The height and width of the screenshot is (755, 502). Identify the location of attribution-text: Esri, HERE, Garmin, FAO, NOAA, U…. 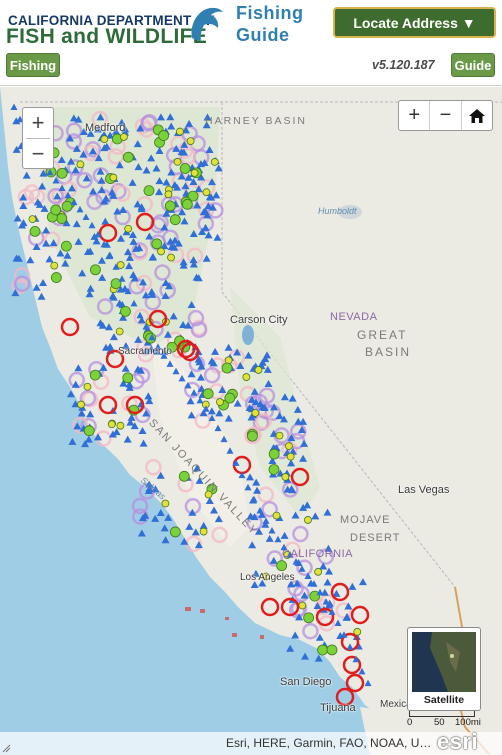
(328, 743).